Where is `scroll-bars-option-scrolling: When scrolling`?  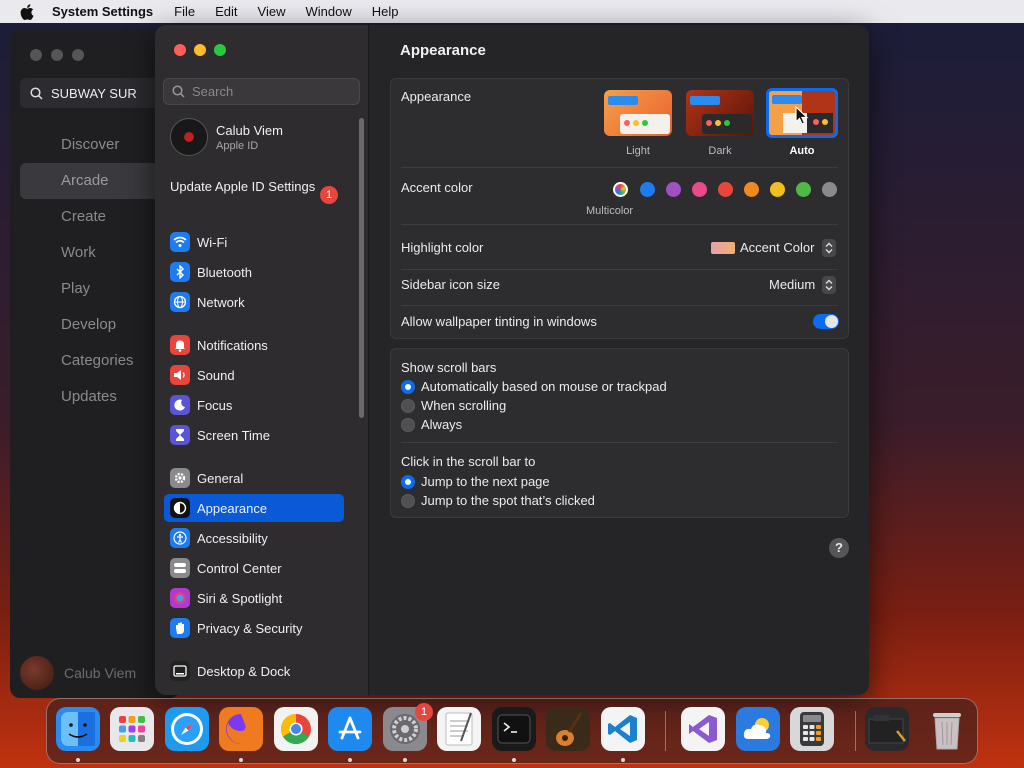
scroll-bars-option-scrolling: When scrolling is located at coordinates (453, 405).